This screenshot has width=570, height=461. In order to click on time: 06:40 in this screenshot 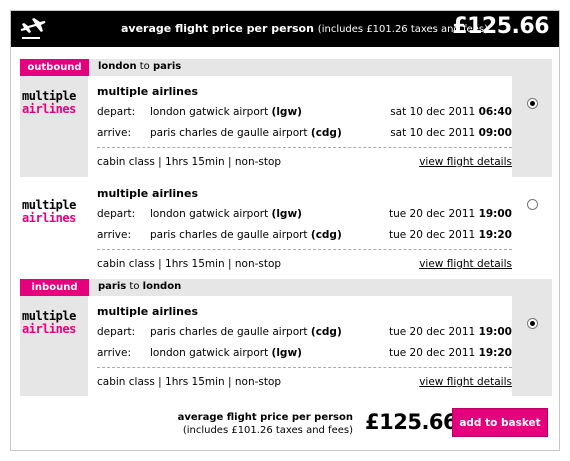, I will do `click(495, 112)`.